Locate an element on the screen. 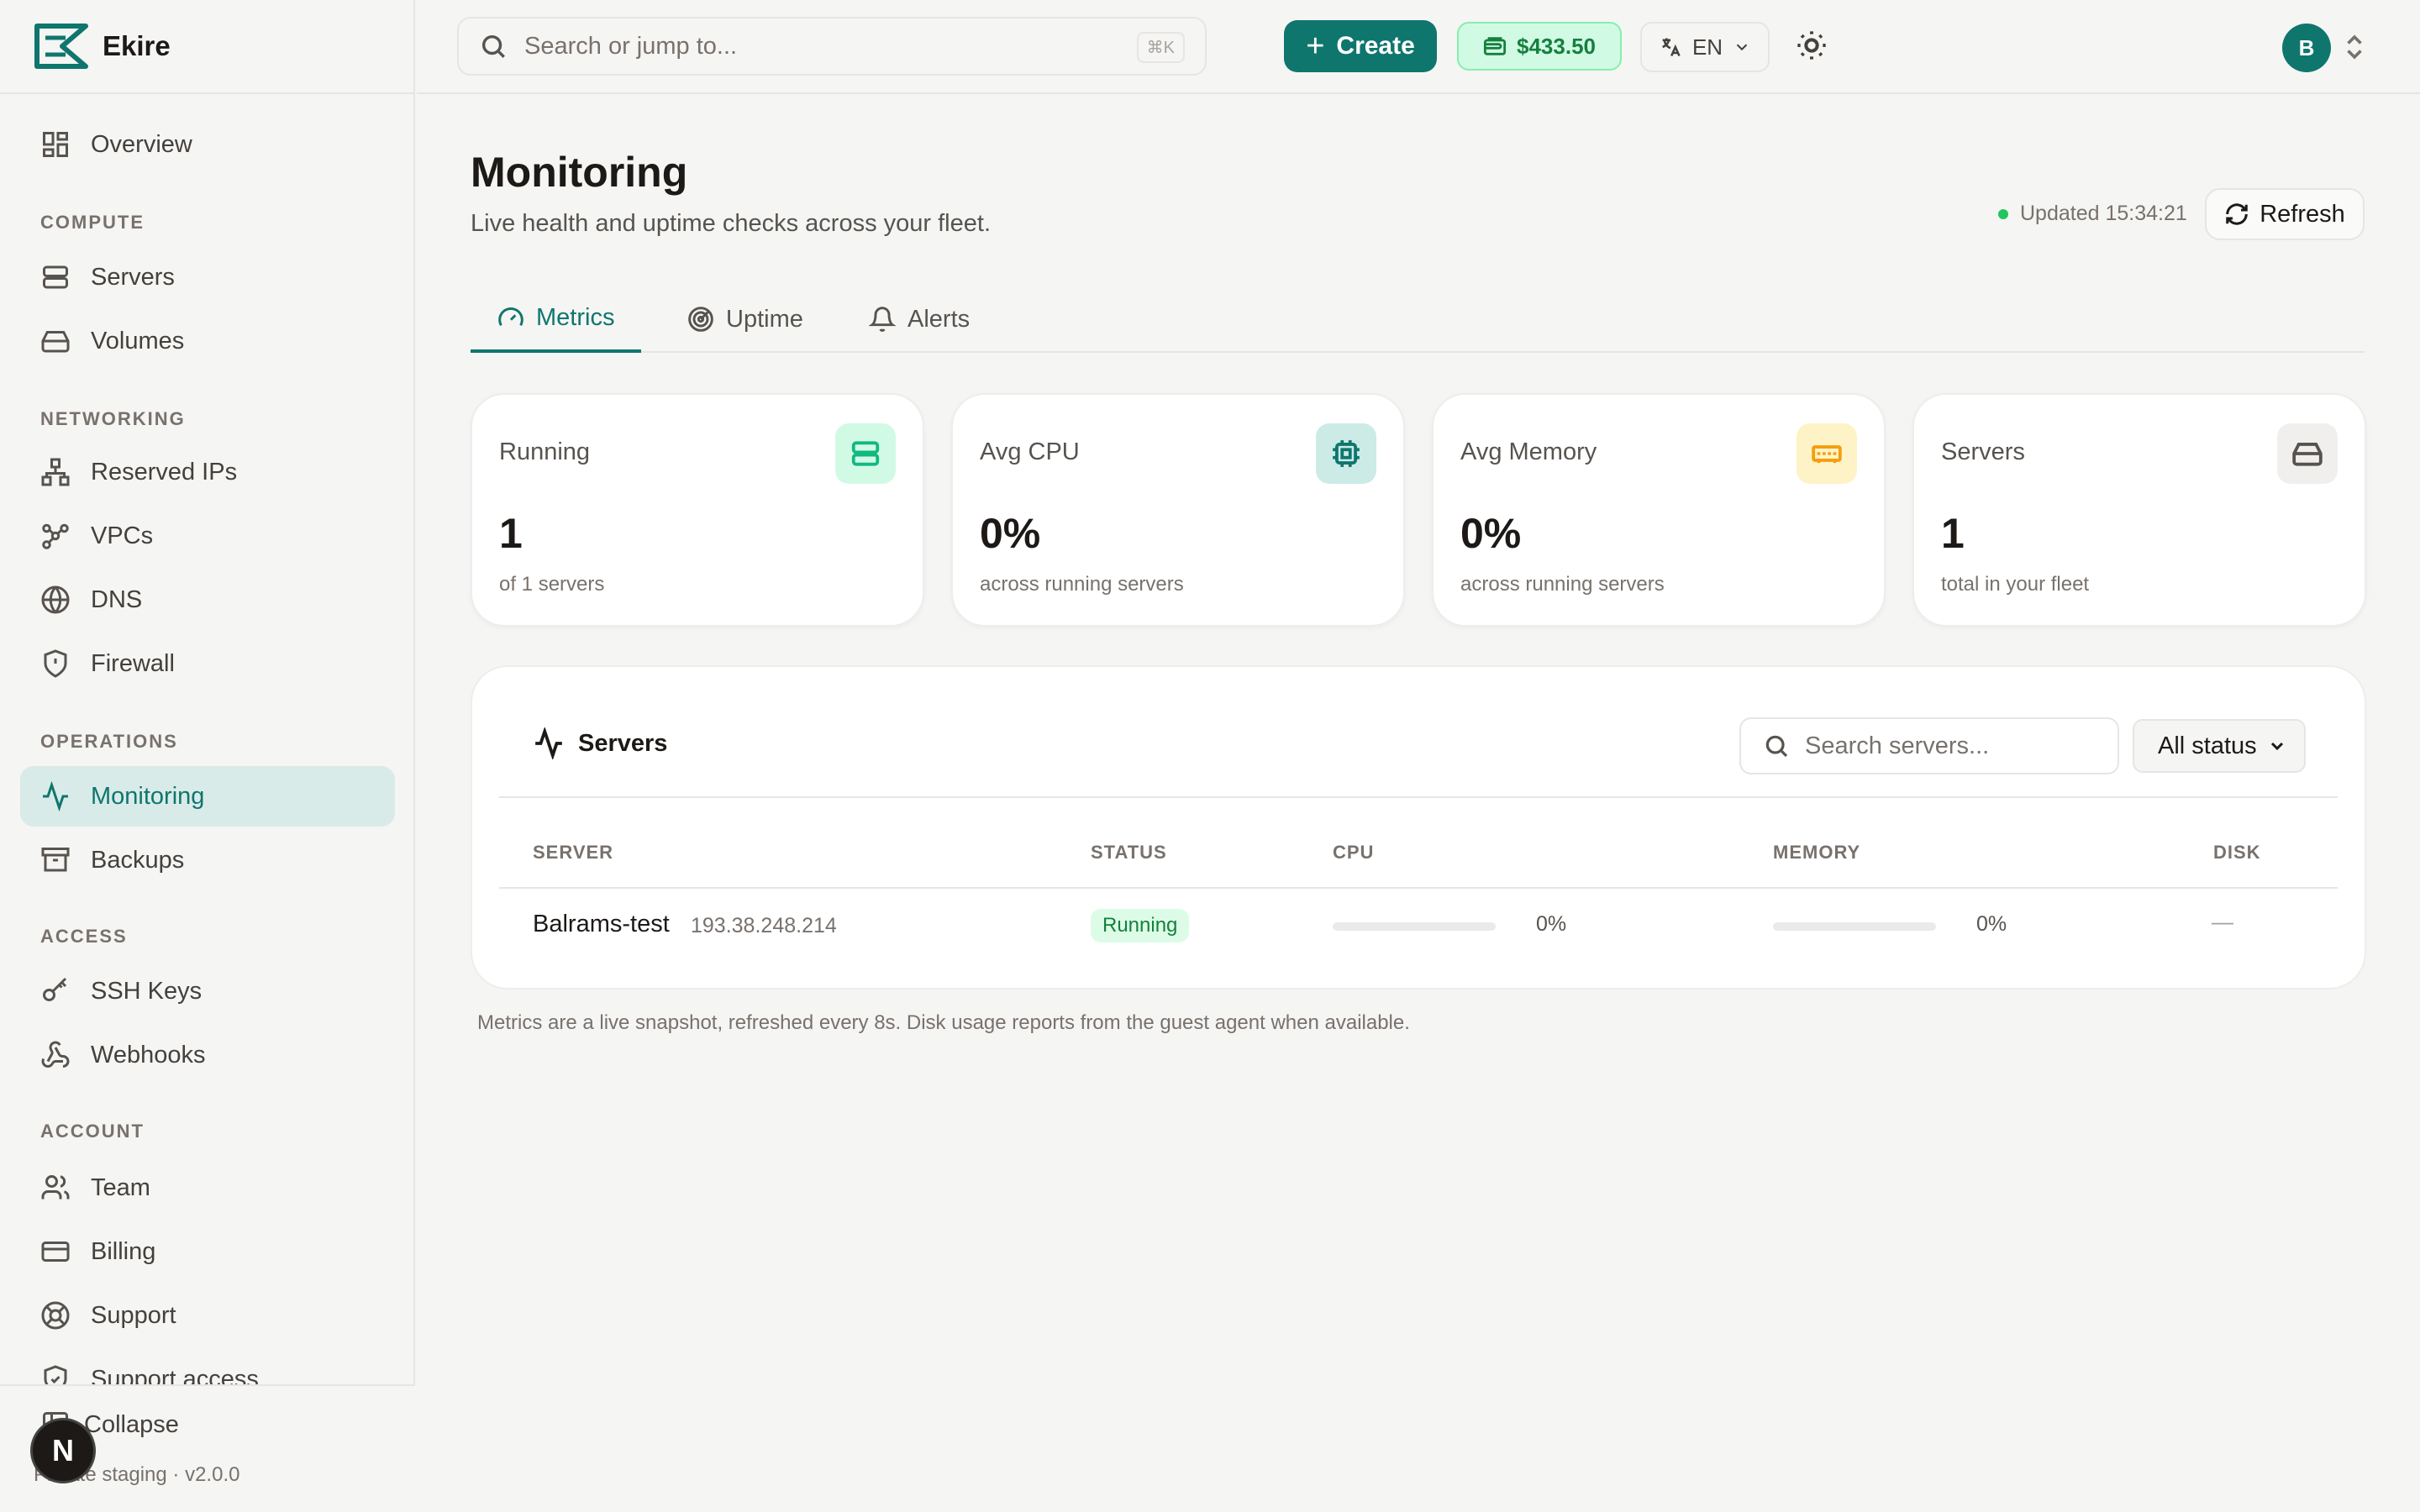  sidebar-item-label: Overview is located at coordinates (142, 144).